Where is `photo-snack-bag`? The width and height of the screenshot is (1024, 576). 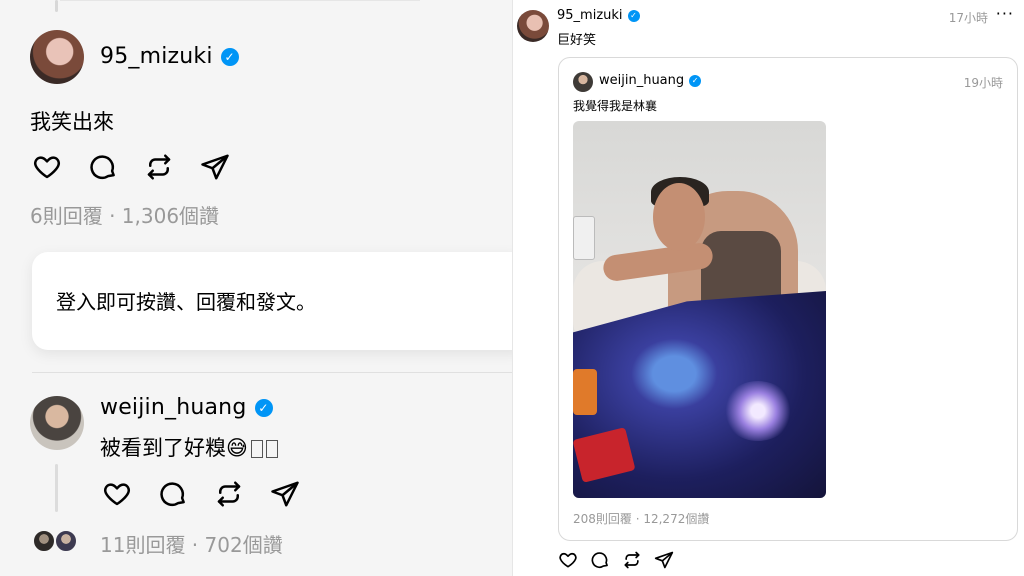
photo-snack-bag is located at coordinates (585, 392).